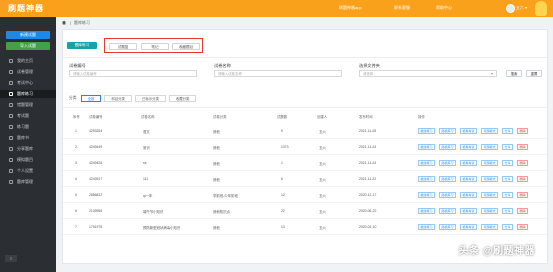 This screenshot has width=553, height=272. Describe the element at coordinates (28, 72) in the screenshot. I see `sidebar-item-paper-management: 试卷管理` at that location.